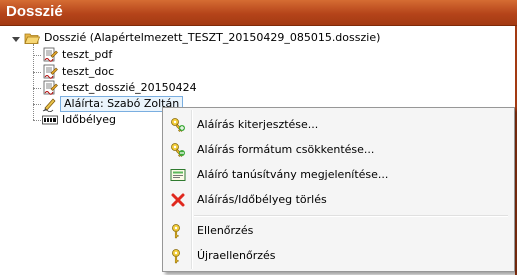  What do you see at coordinates (178, 231) in the screenshot?
I see `key-check-icon` at bounding box center [178, 231].